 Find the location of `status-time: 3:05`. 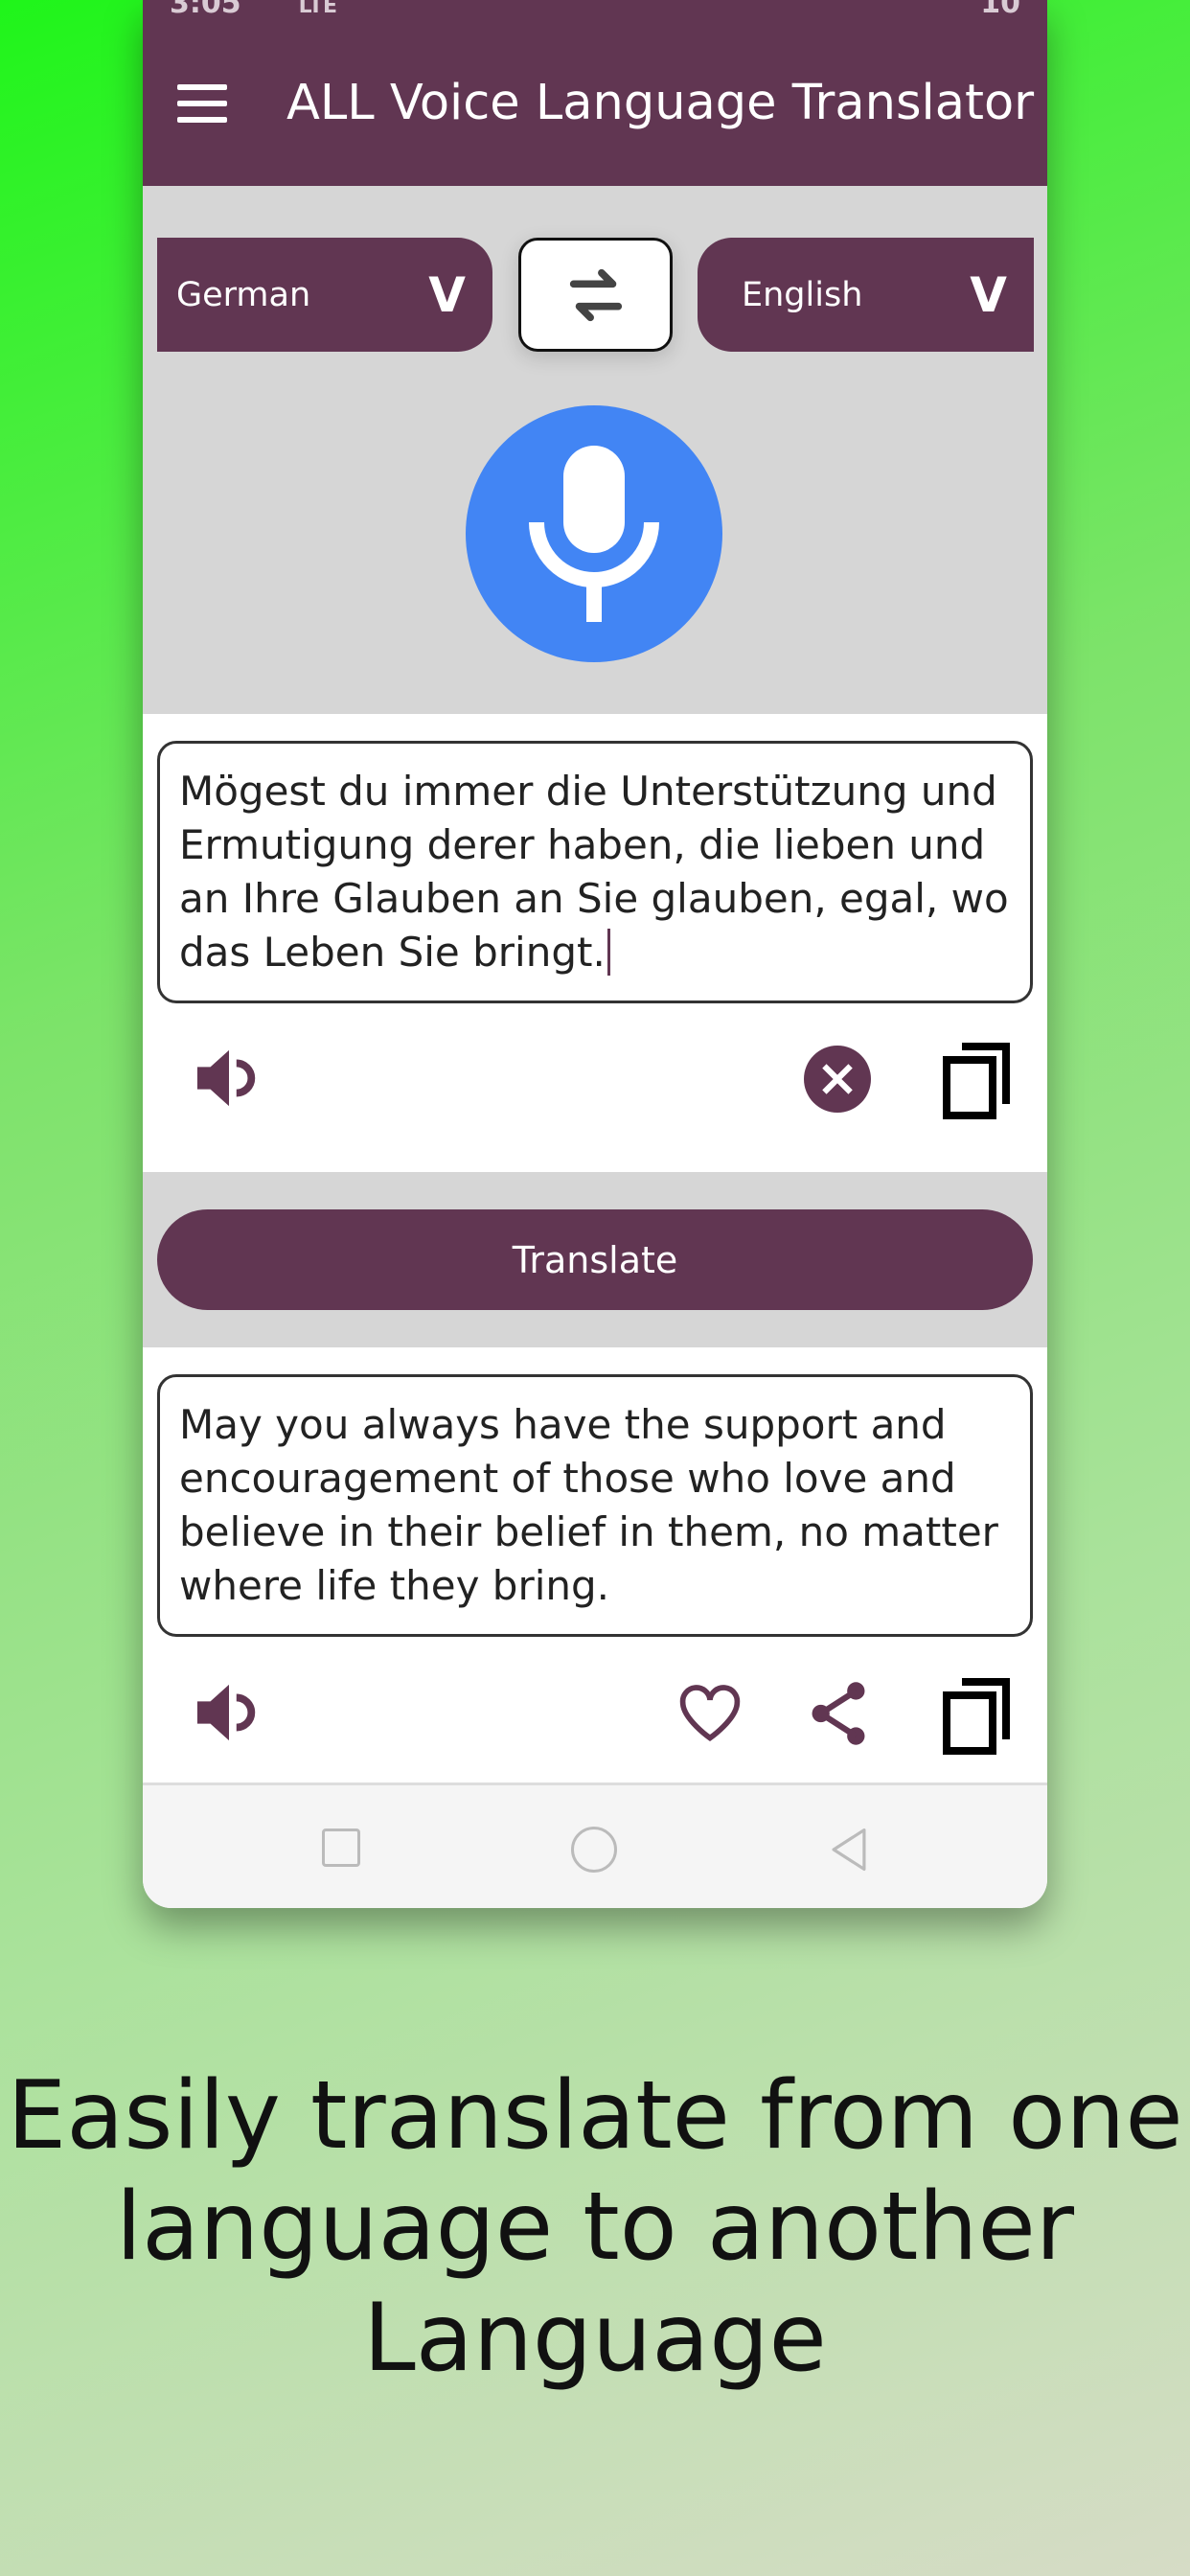

status-time: 3:05 is located at coordinates (206, 10).